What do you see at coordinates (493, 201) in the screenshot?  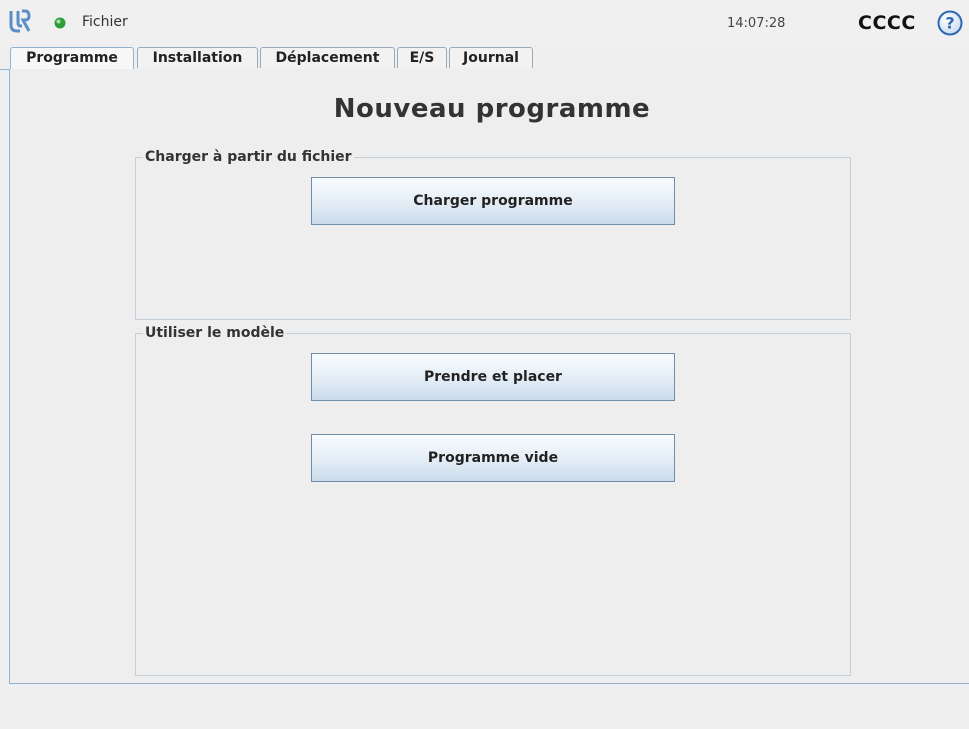 I see `load-program-button: Charger programme` at bounding box center [493, 201].